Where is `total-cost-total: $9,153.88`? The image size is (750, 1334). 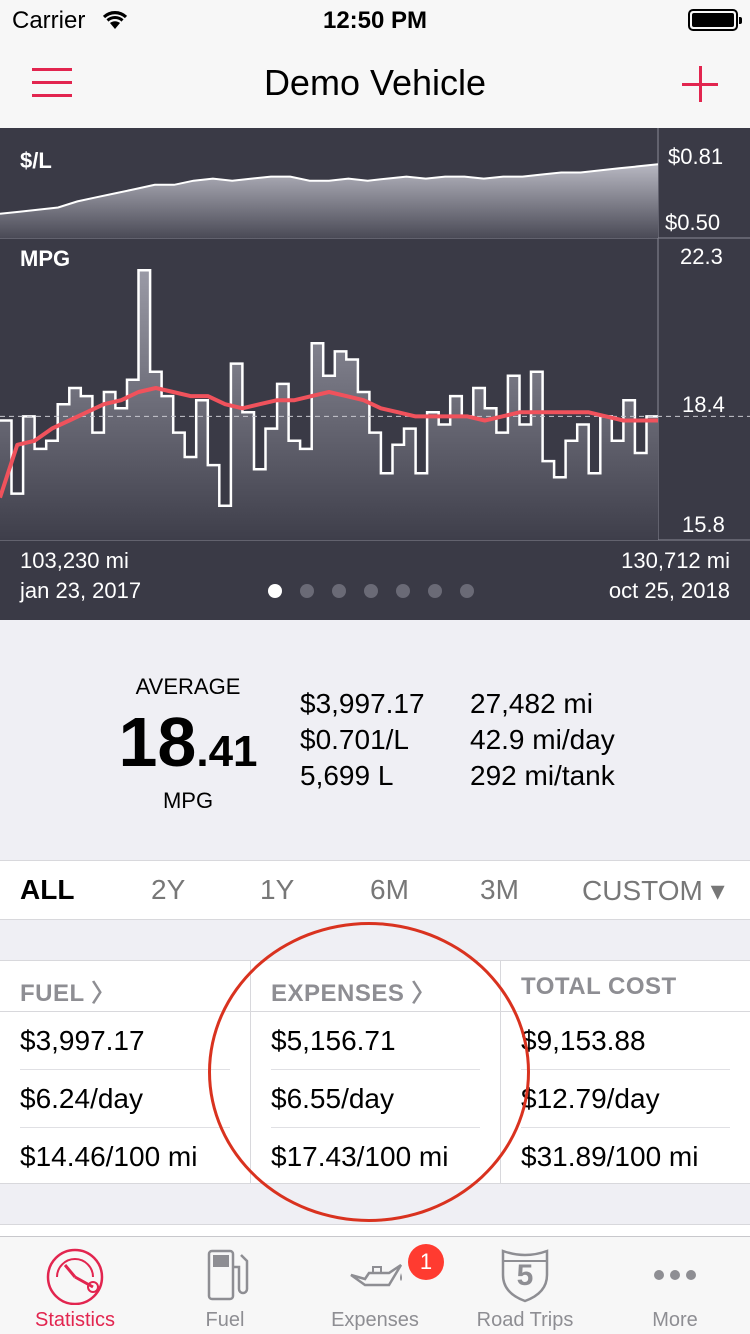 total-cost-total: $9,153.88 is located at coordinates (583, 1040).